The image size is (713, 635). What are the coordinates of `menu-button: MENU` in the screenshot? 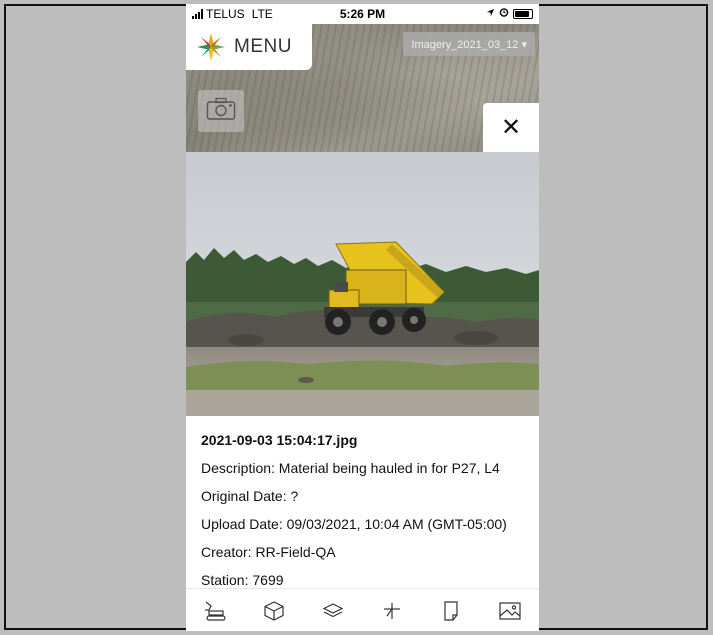 It's located at (249, 47).